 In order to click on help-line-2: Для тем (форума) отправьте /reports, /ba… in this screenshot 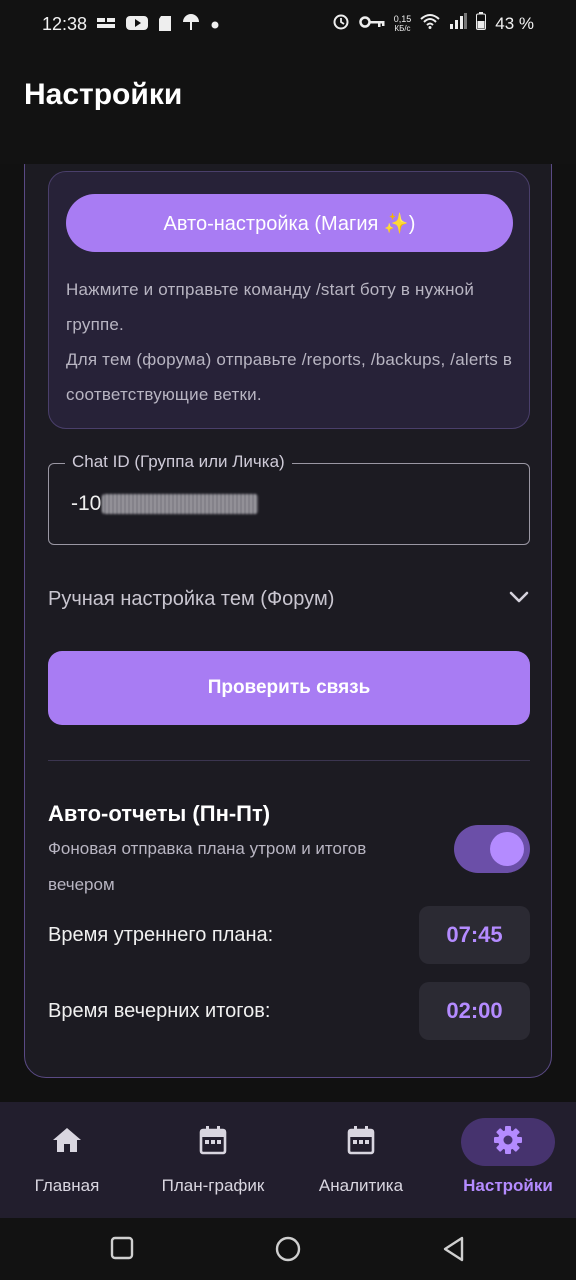, I will do `click(289, 377)`.